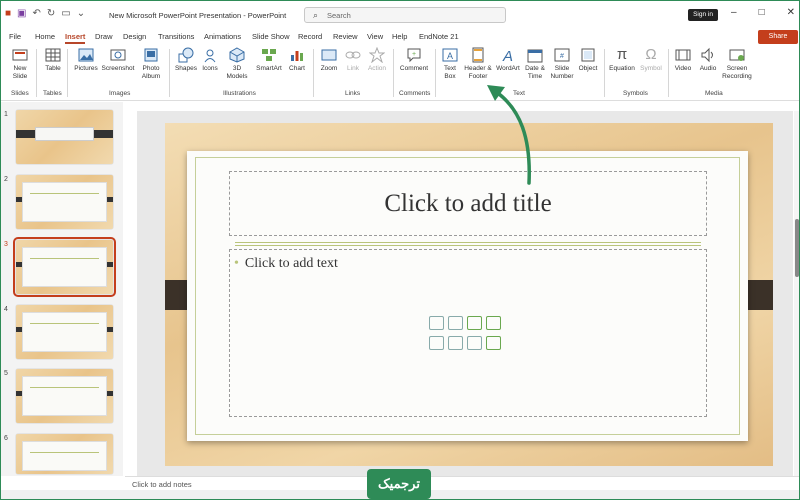 This screenshot has height=500, width=800. What do you see at coordinates (53, 60) in the screenshot?
I see `table-button: Table` at bounding box center [53, 60].